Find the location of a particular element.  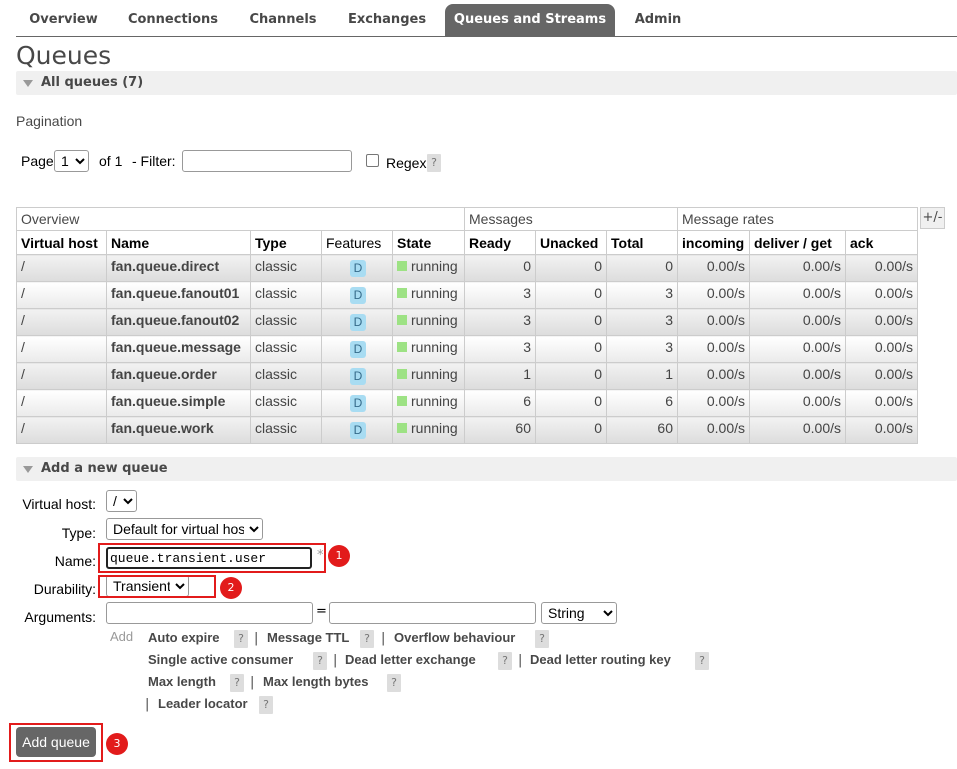

total-cell: 6 is located at coordinates (642, 403).